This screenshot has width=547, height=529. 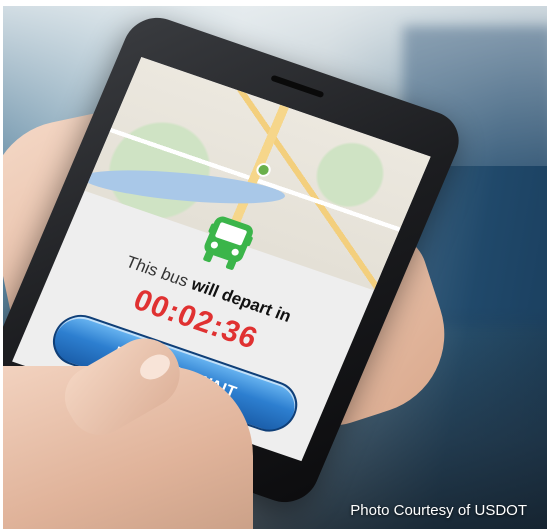 I want to click on map-location-pin, so click(x=263, y=170).